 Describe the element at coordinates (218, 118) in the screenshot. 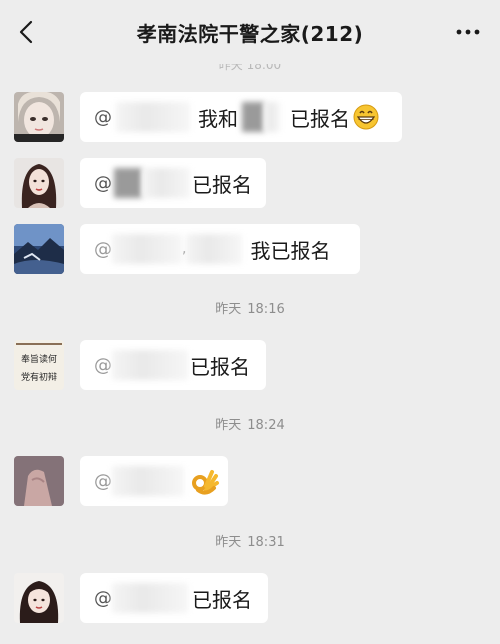

I see `message-text: 我和` at that location.